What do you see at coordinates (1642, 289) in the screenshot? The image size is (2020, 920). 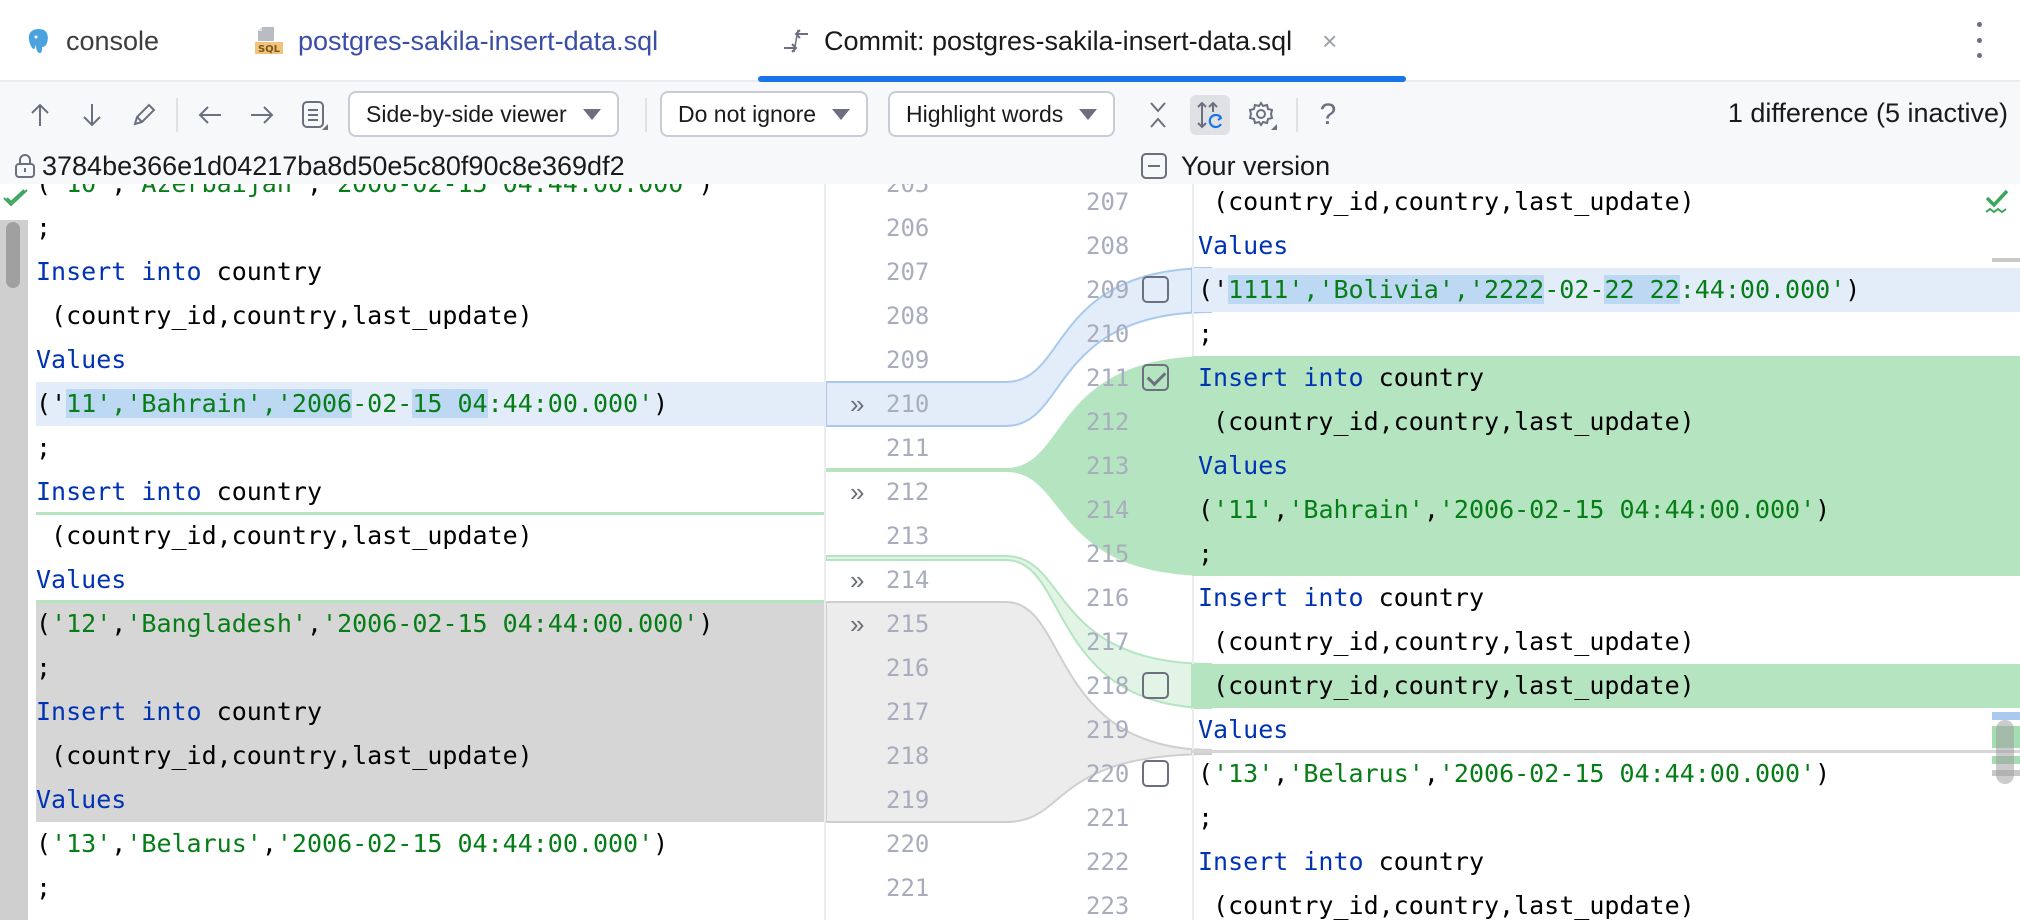 I see `changed-word-token: 22 22` at bounding box center [1642, 289].